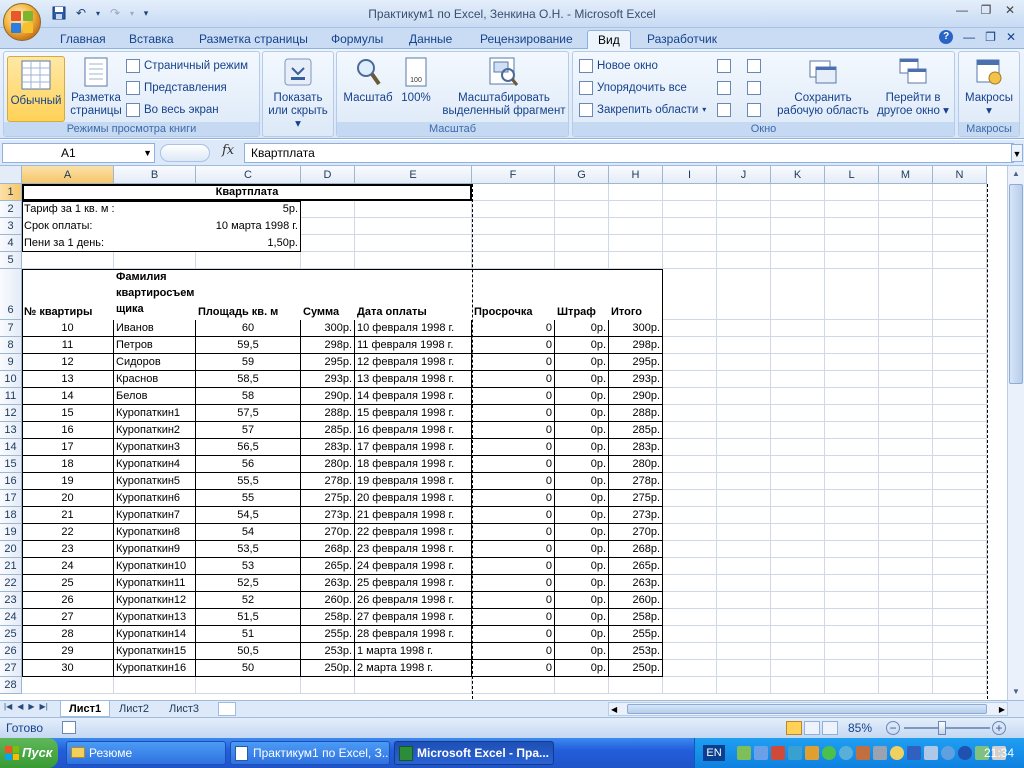 The height and width of the screenshot is (768, 1024). I want to click on column-header-l: L, so click(852, 175).